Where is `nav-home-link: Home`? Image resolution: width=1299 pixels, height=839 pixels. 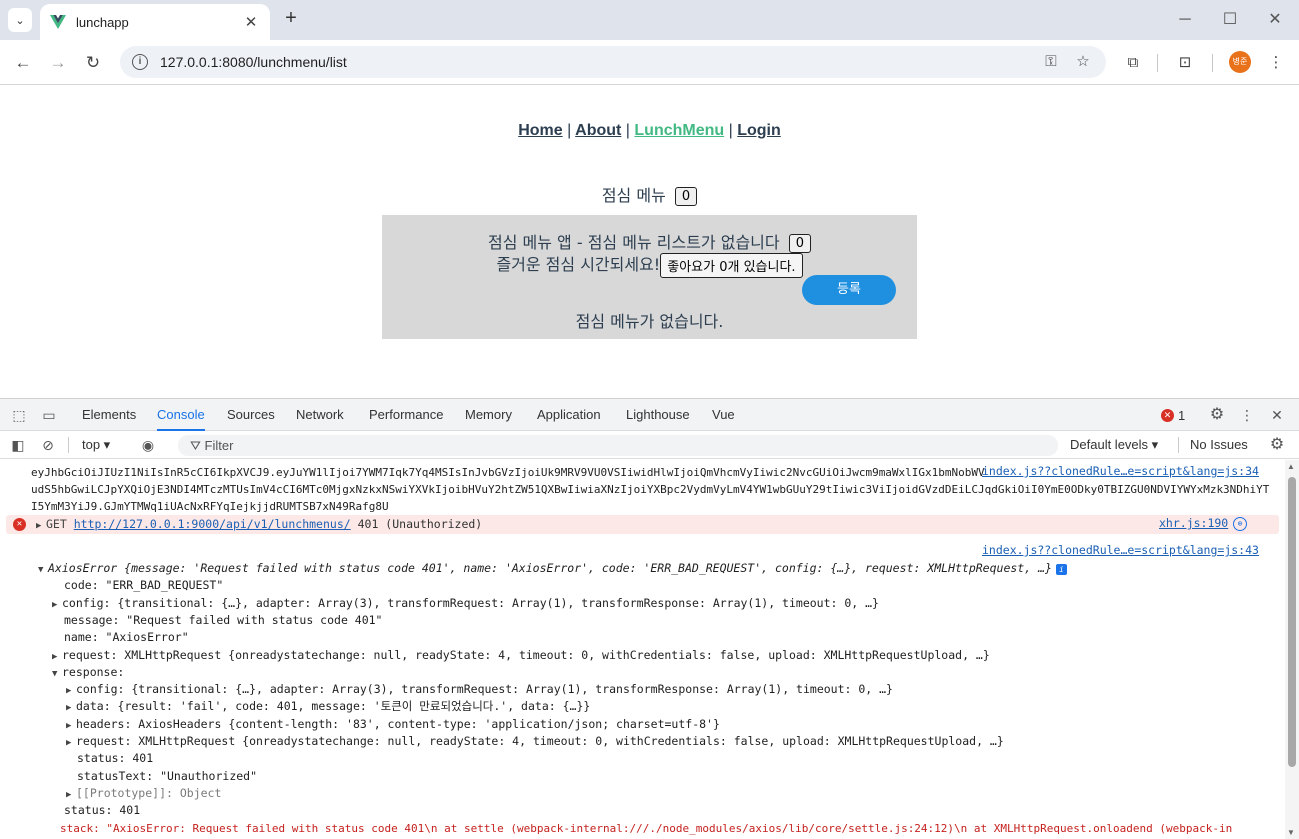 nav-home-link: Home is located at coordinates (540, 130).